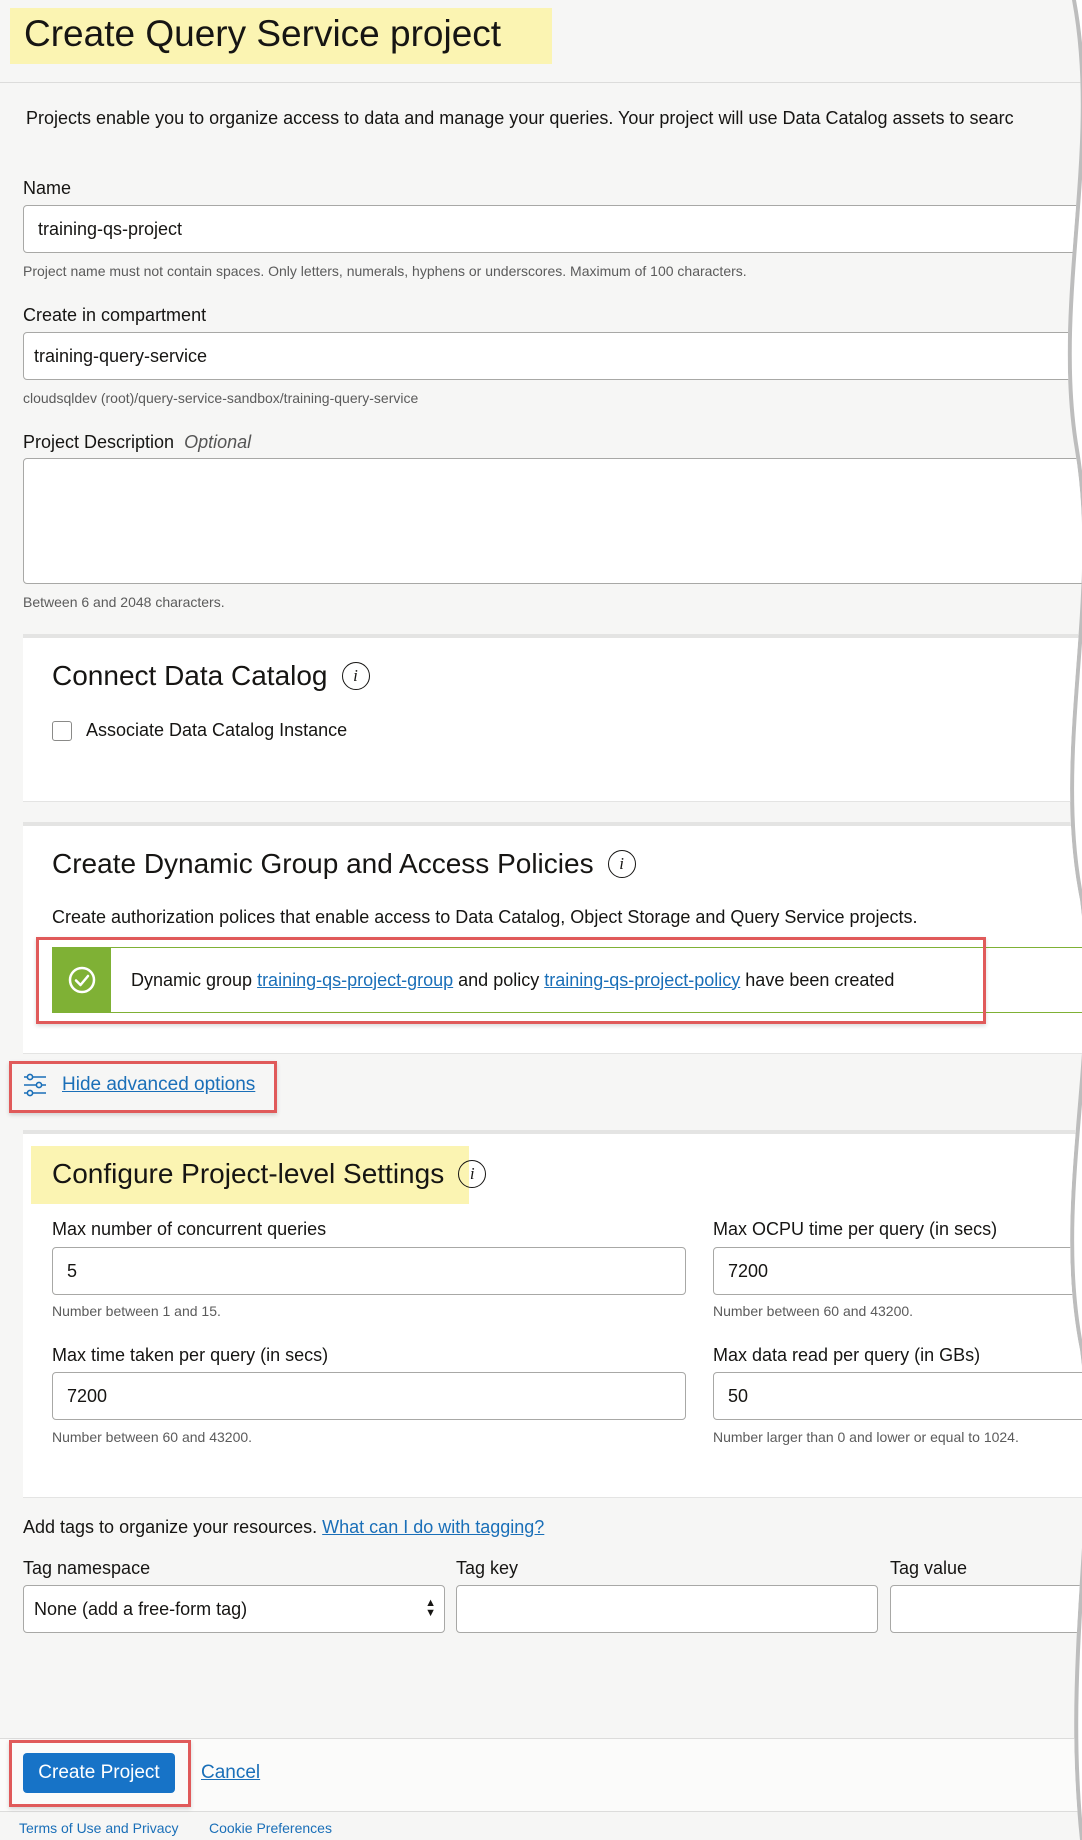 This screenshot has width=1082, height=1840. What do you see at coordinates (667, 1609) in the screenshot?
I see `tag-key-input` at bounding box center [667, 1609].